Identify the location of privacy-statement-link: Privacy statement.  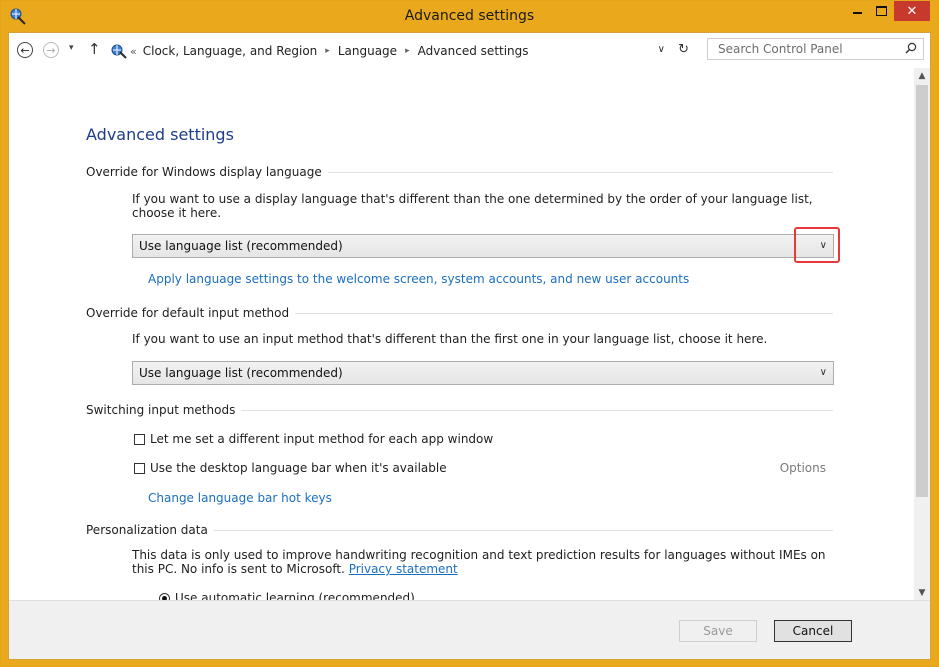
(403, 569).